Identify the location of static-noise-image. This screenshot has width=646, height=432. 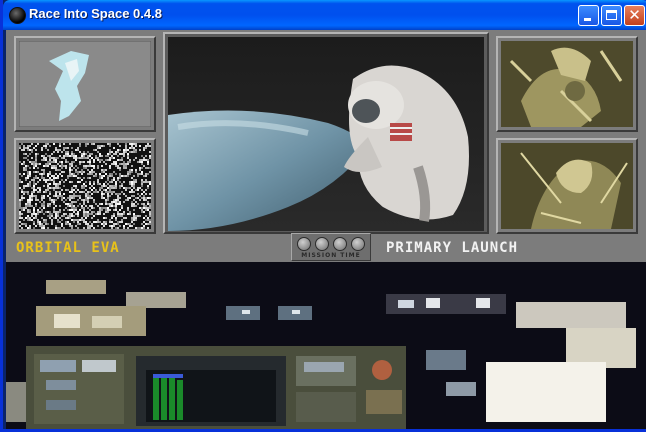
(85, 186).